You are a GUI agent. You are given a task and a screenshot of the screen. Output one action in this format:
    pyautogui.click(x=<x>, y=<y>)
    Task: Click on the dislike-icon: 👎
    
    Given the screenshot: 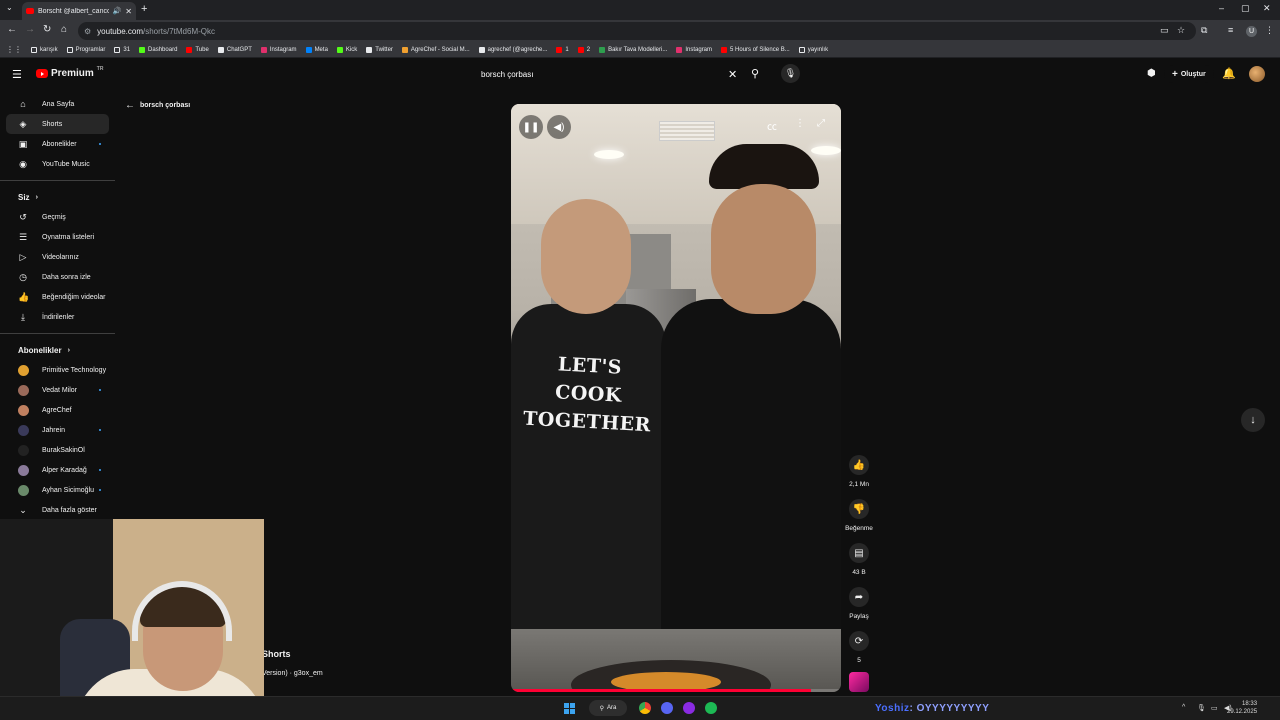 What is the action you would take?
    pyautogui.click(x=859, y=509)
    